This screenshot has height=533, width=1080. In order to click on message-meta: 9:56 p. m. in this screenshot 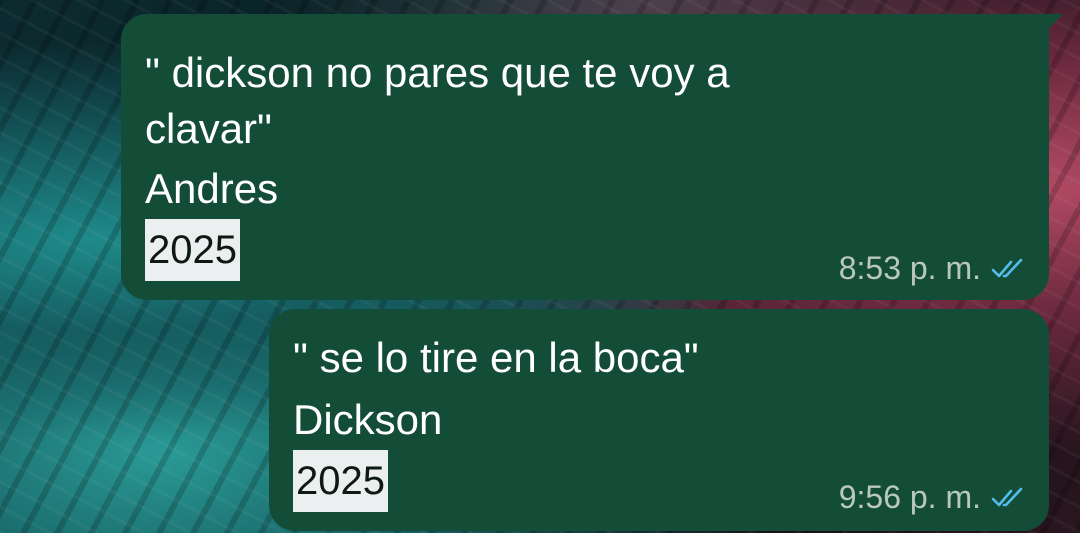, I will do `click(933, 497)`.